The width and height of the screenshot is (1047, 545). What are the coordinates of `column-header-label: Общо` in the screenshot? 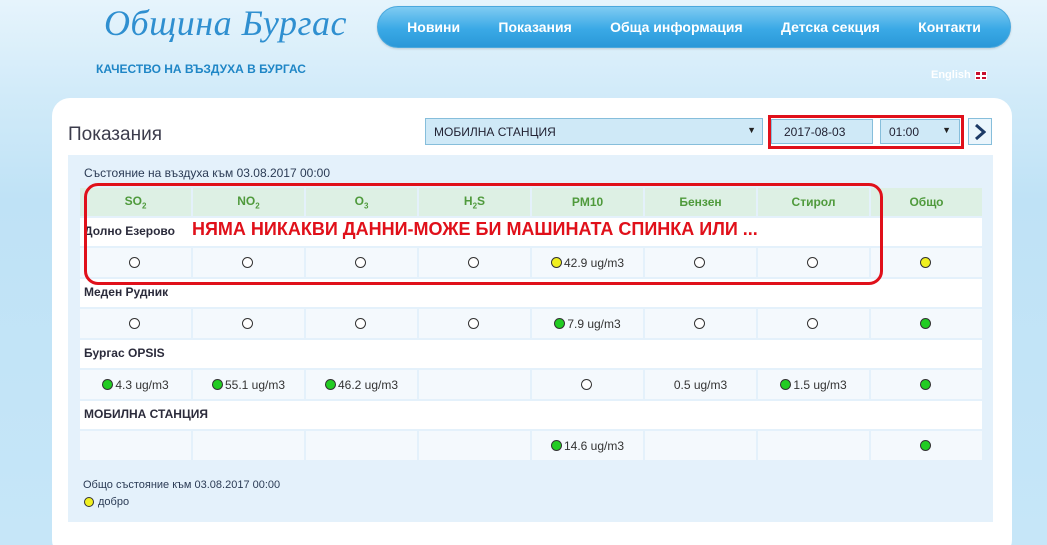 It's located at (926, 202).